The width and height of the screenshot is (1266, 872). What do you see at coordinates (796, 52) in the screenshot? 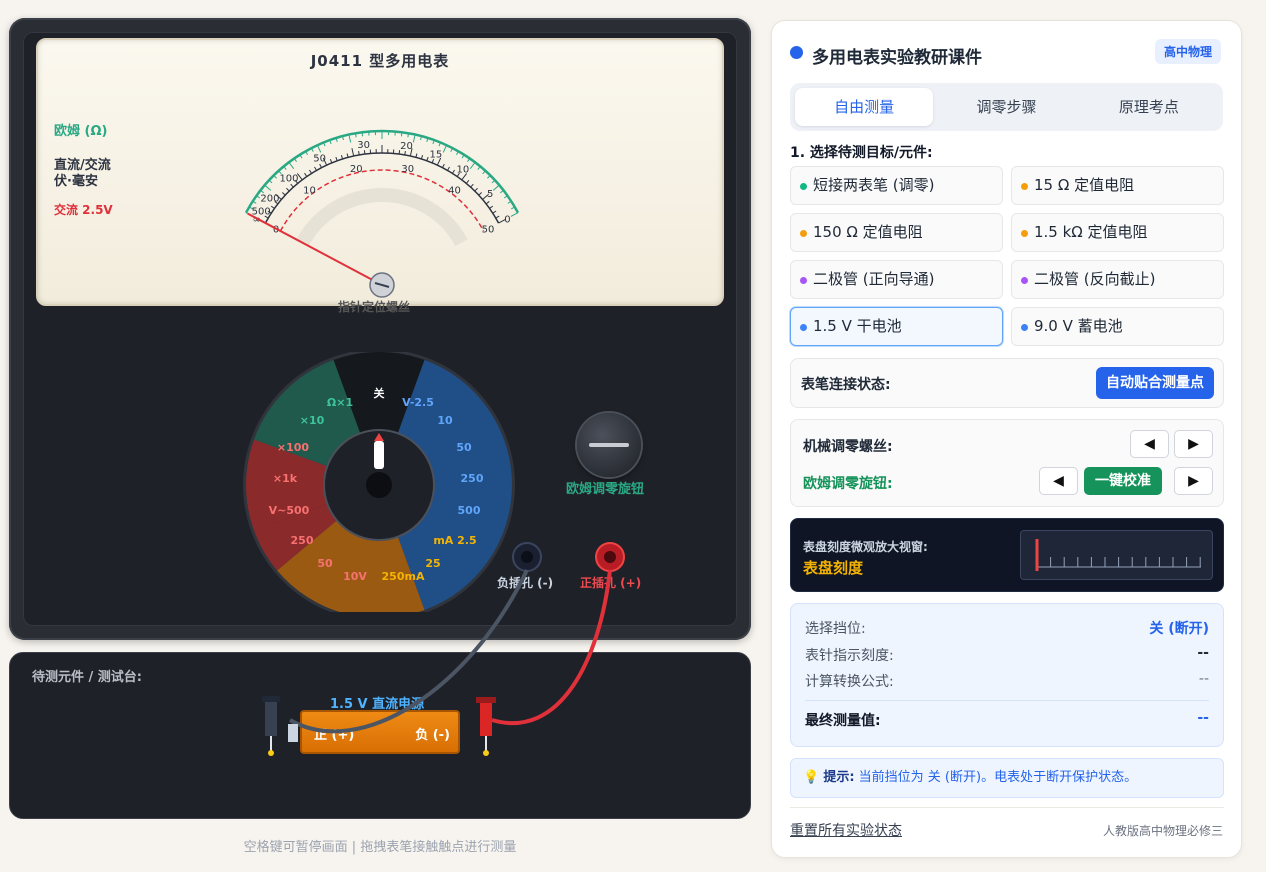
I see `title-dot-icon` at bounding box center [796, 52].